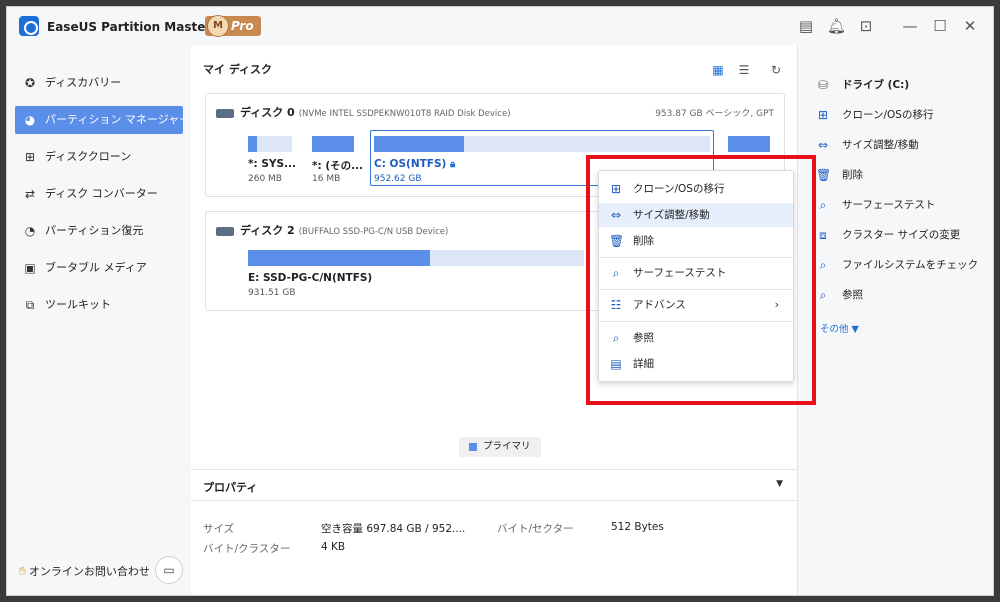 This screenshot has height=602, width=1000. I want to click on windows-icon: ⊞, so click(823, 115).